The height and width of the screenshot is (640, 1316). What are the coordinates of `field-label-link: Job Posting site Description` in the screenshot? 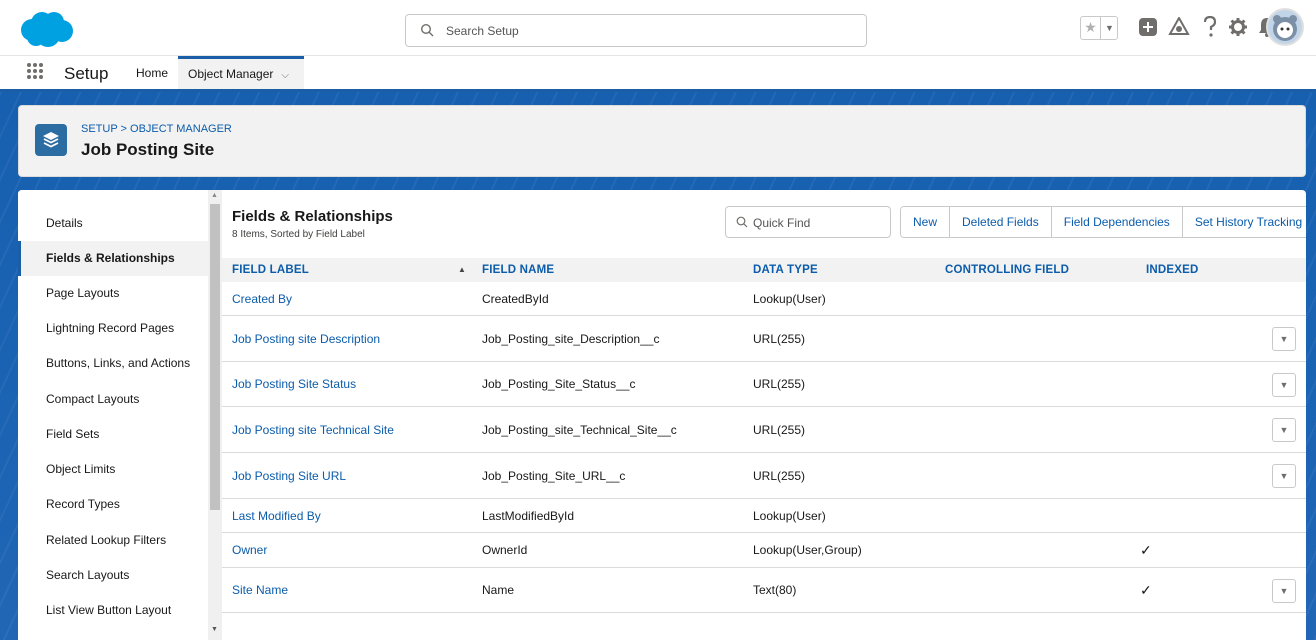 It's located at (306, 339).